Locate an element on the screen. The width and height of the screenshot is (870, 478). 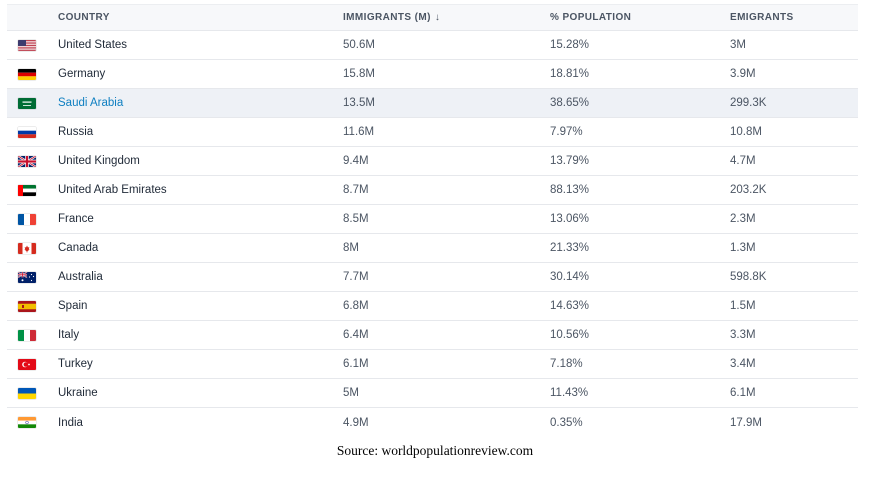
uk-flag-icon is located at coordinates (27, 161).